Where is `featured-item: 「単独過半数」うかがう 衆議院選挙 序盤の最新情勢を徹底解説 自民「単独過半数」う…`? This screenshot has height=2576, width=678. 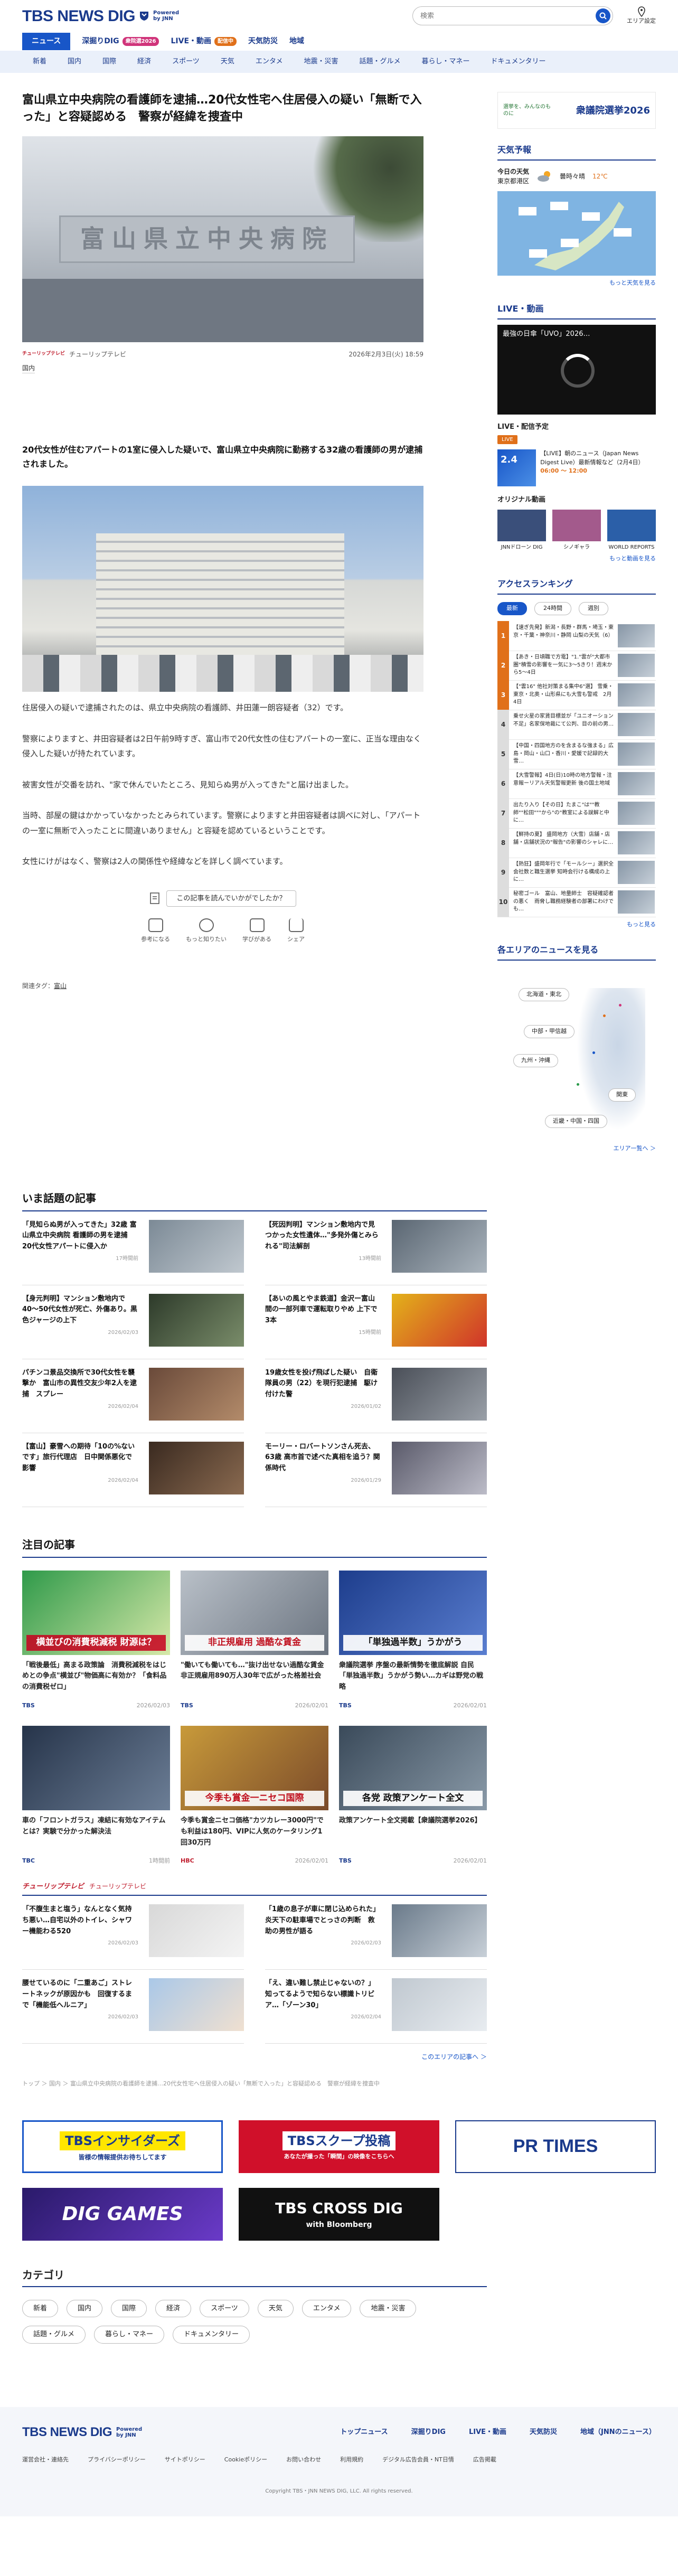
featured-item: 「単独過半数」うかがう 衆議院選挙 序盤の最新情勢を徹底解説 自民「単独過半数」う… is located at coordinates (413, 1640).